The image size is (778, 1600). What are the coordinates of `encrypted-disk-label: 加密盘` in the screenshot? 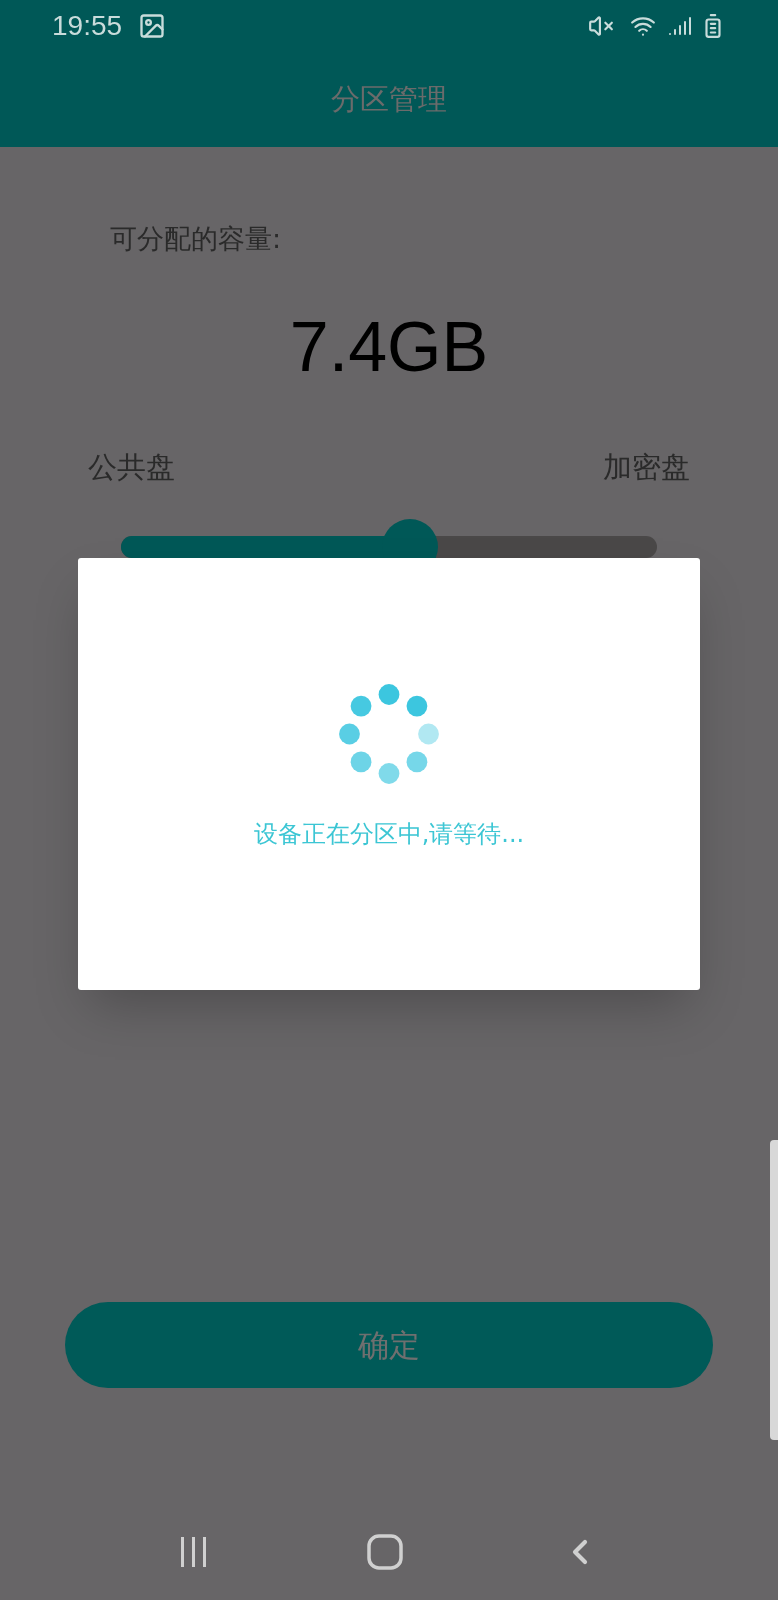 It's located at (646, 467).